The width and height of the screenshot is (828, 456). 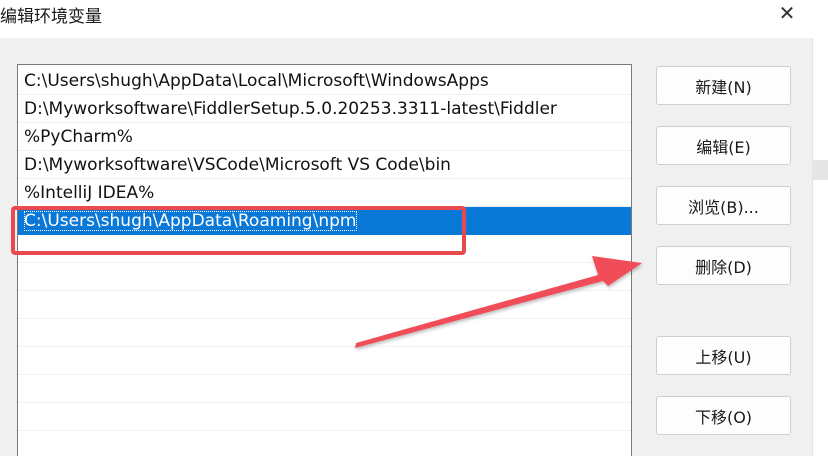 What do you see at coordinates (723, 145) in the screenshot?
I see `edit-button: 编辑(E)` at bounding box center [723, 145].